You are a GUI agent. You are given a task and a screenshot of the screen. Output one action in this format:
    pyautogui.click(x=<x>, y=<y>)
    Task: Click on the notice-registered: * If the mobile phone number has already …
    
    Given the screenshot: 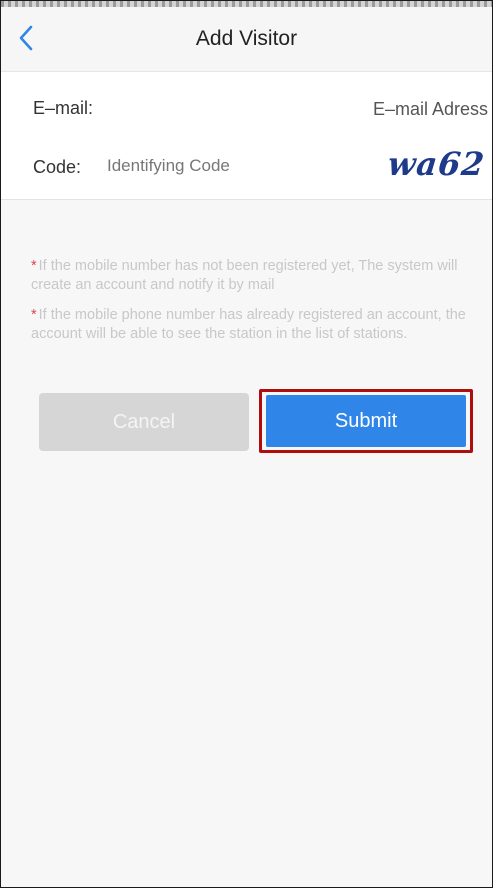 What is the action you would take?
    pyautogui.click(x=256, y=325)
    